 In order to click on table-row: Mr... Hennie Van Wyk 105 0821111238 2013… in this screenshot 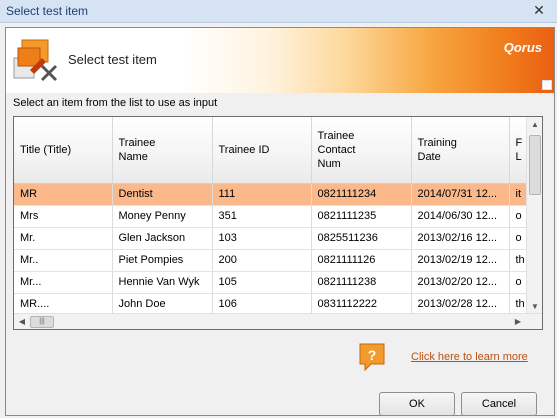, I will do `click(274, 282)`.